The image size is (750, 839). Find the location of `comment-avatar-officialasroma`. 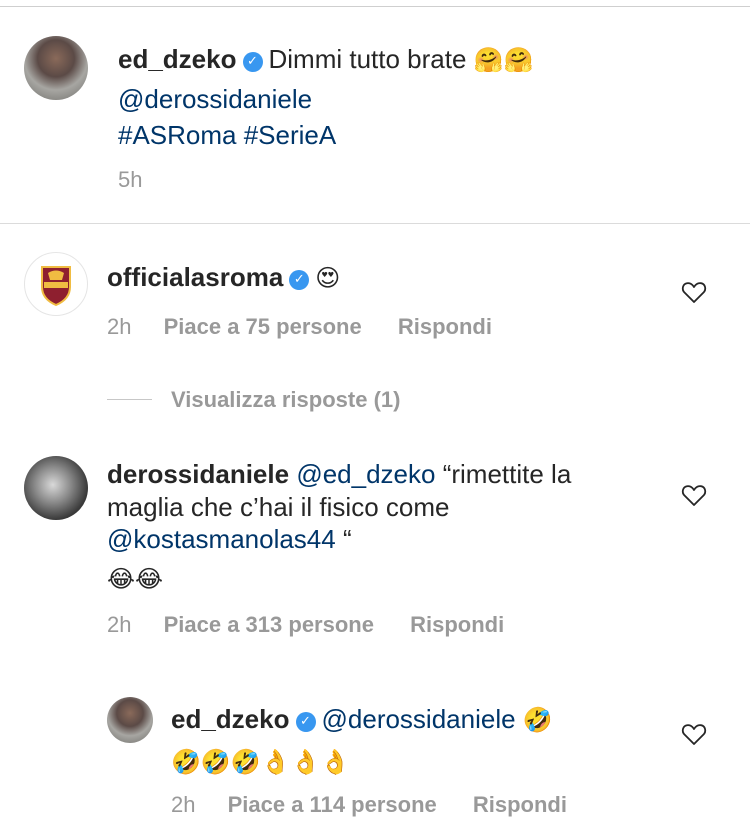

comment-avatar-officialasroma is located at coordinates (56, 284).